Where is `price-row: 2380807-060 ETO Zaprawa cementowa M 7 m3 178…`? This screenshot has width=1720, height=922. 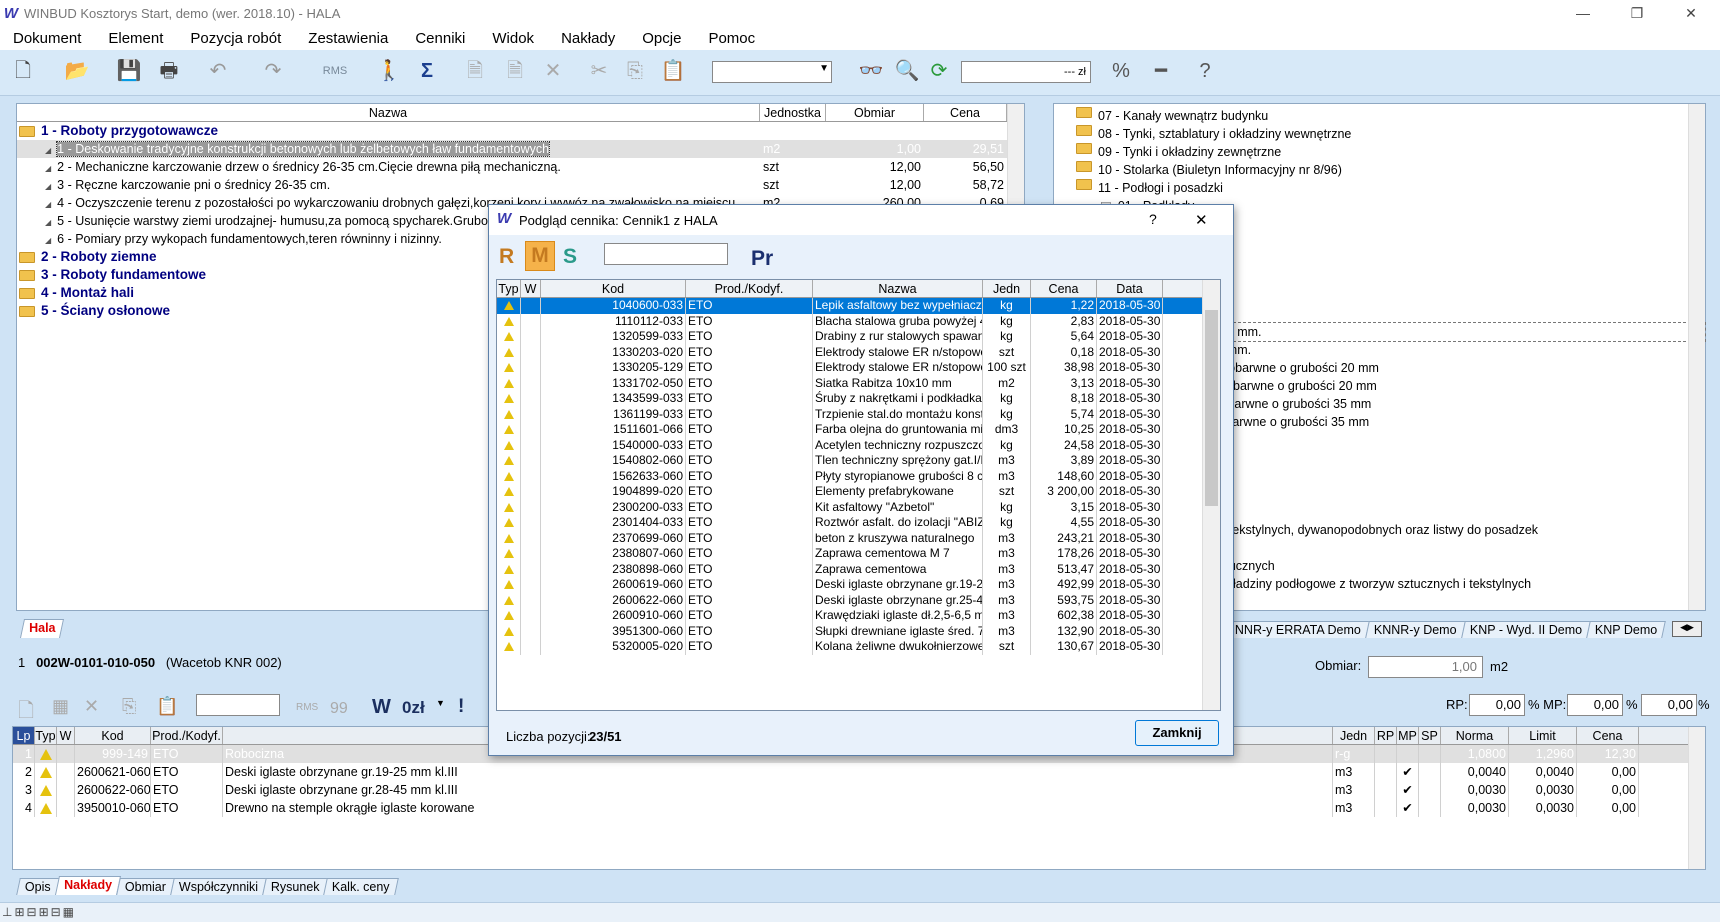 price-row: 2380807-060 ETO Zaprawa cementowa M 7 m3 178… is located at coordinates (858, 554).